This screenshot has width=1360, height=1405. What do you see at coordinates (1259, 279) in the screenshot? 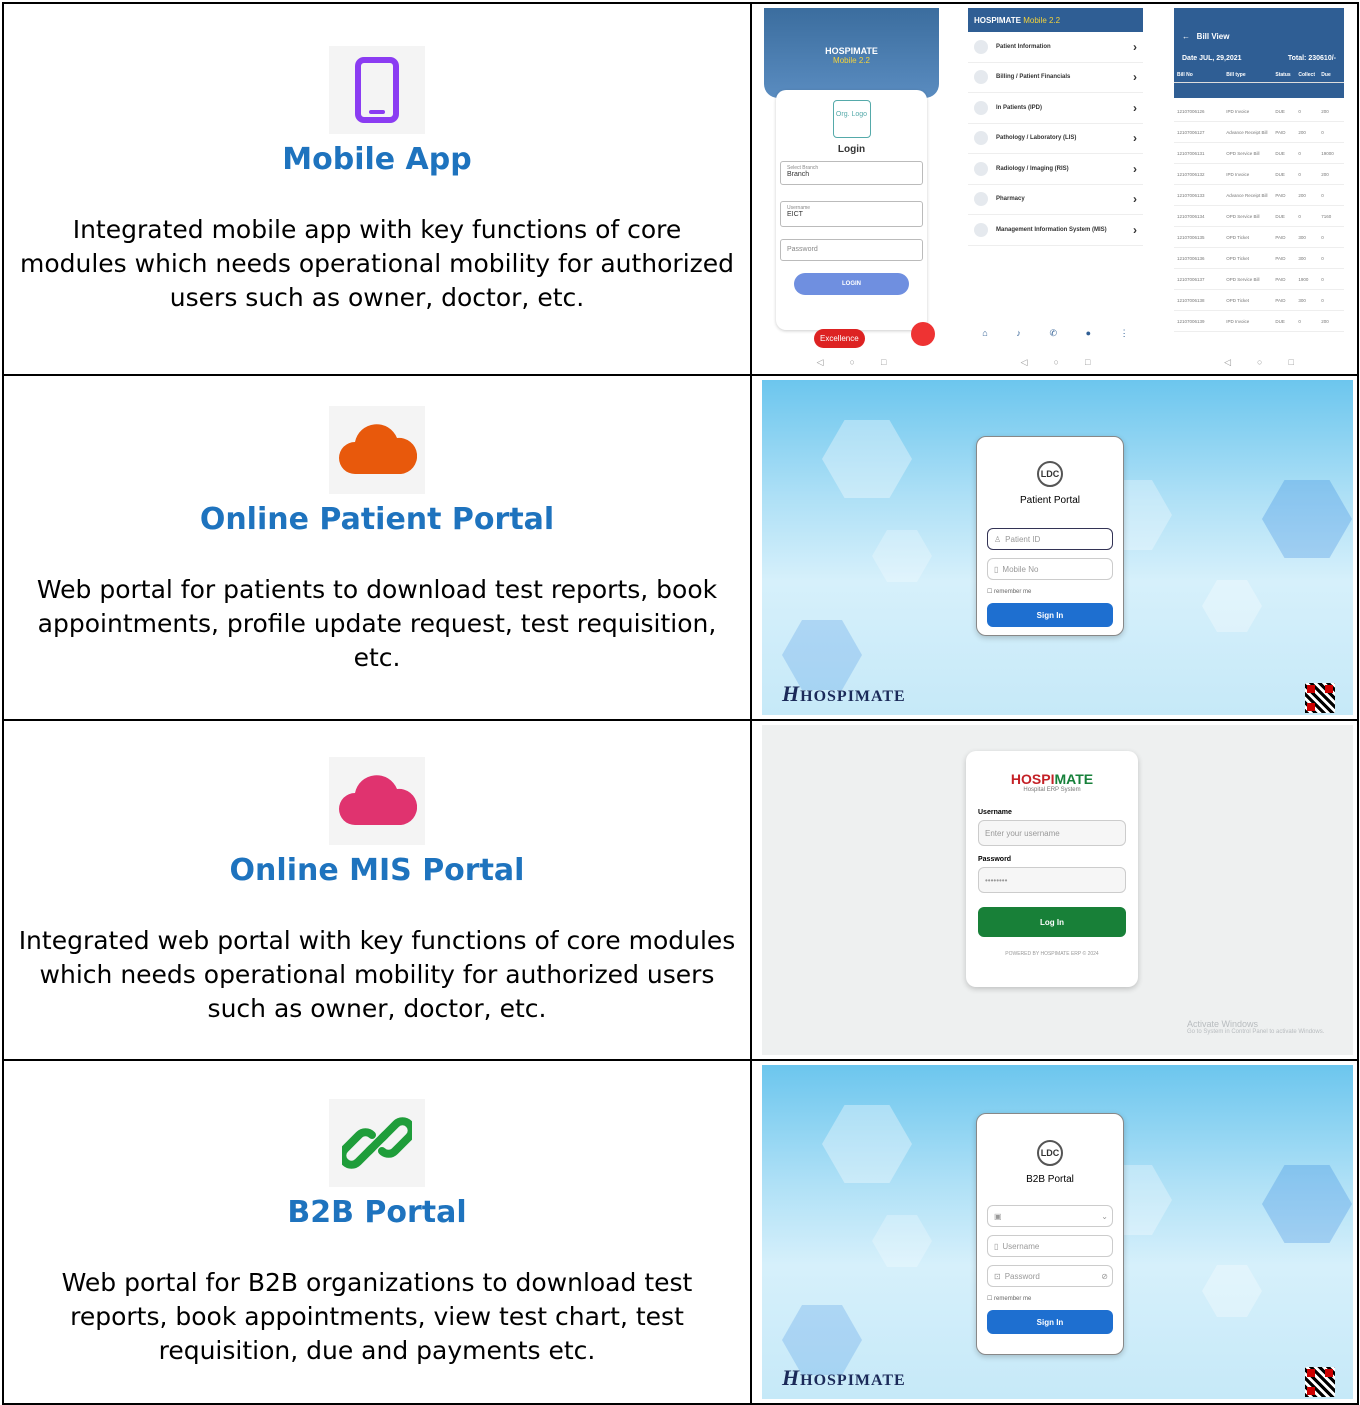
I see `table-row: 12107006137 OPD Service Bill PAID 1900 0` at bounding box center [1259, 279].